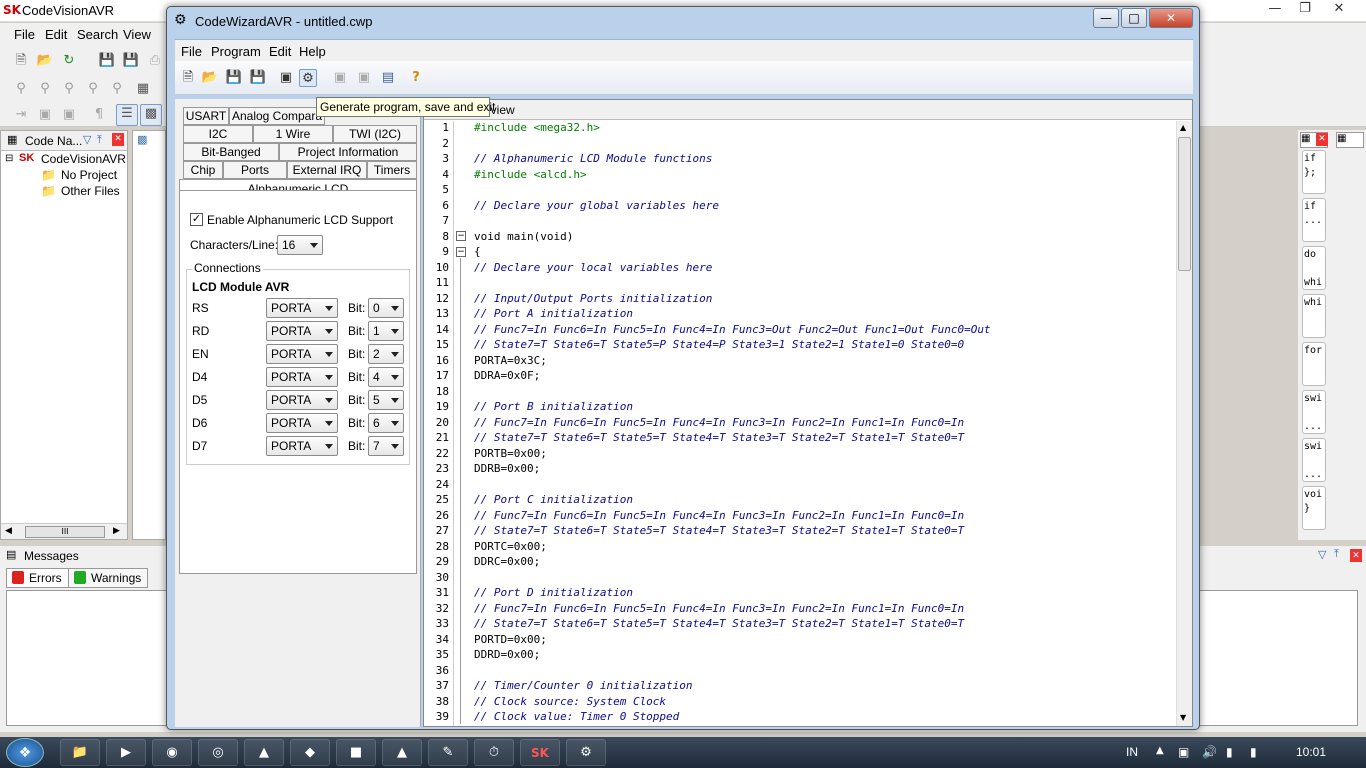  I want to click on close-icon: ✕, so click(1339, 10).